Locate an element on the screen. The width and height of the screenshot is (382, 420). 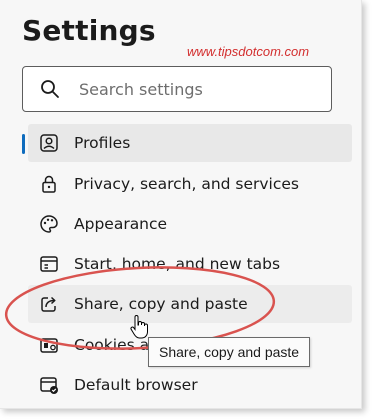
home-tabs-icon is located at coordinates (49, 264).